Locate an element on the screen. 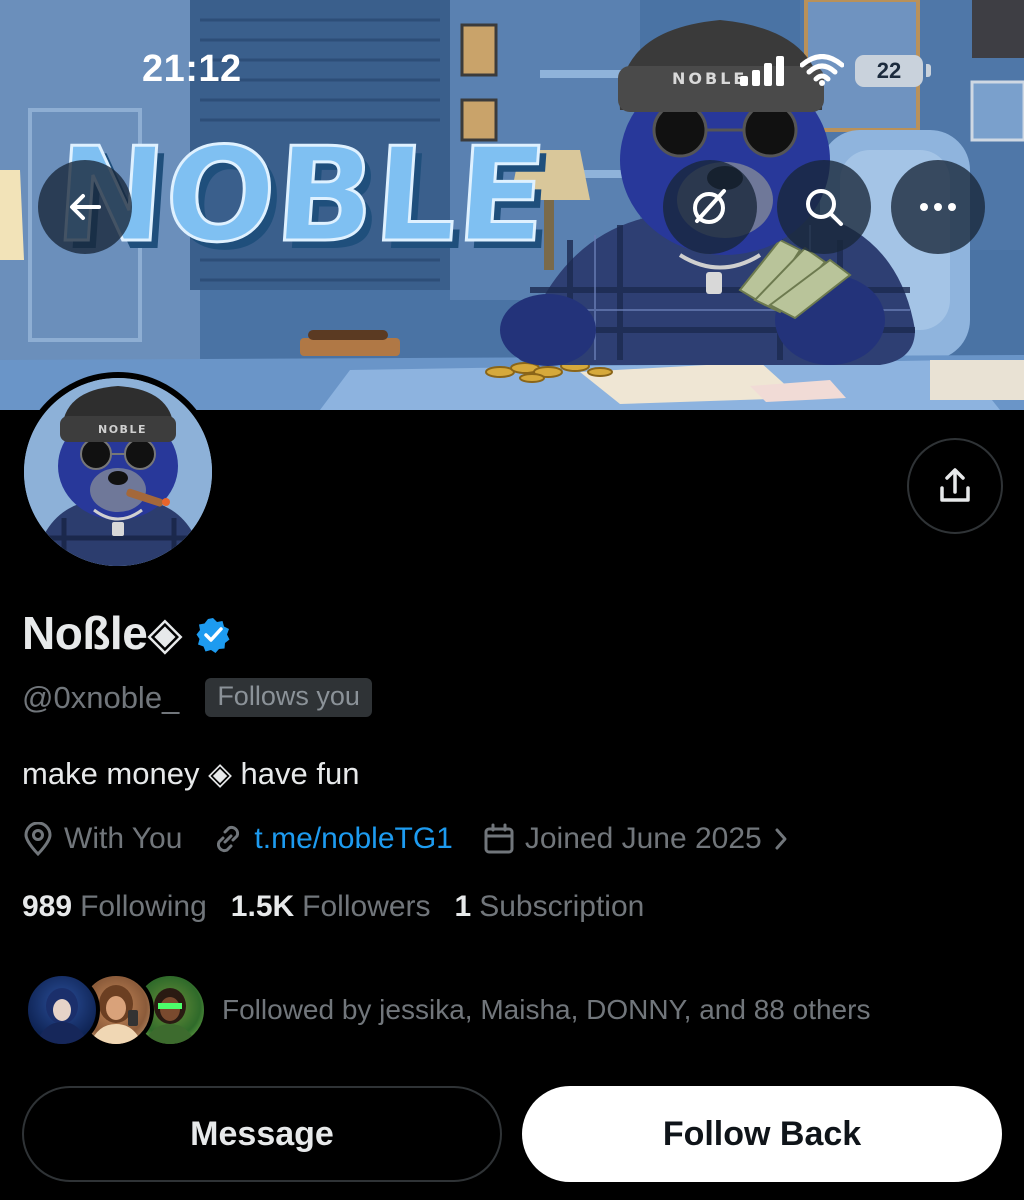 The width and height of the screenshot is (1024, 1200). location-text: With You is located at coordinates (123, 838).